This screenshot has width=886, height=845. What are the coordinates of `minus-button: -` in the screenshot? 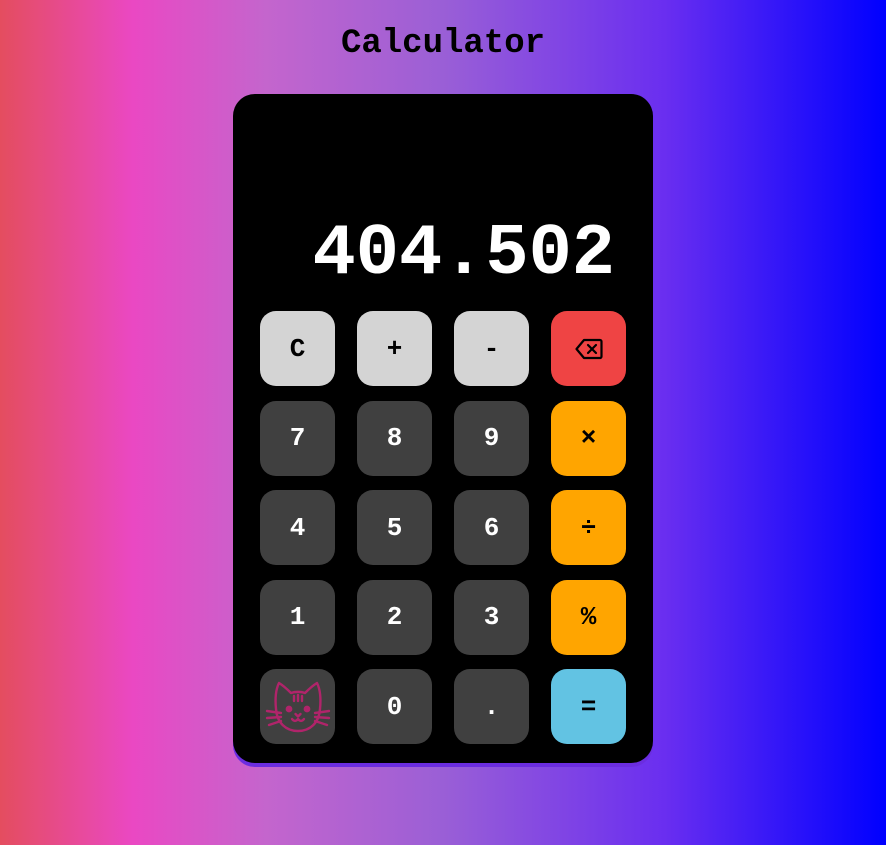 It's located at (491, 348).